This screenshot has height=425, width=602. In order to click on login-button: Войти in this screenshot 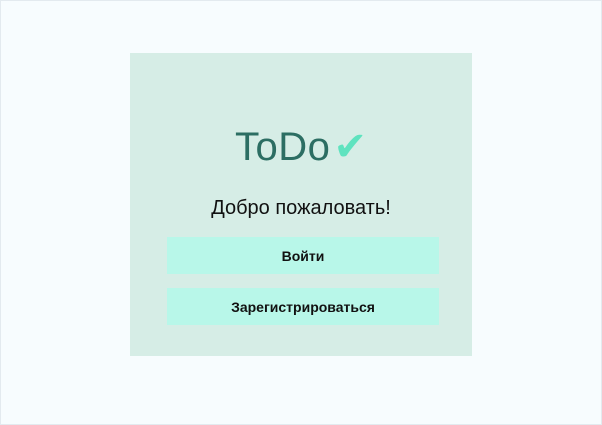, I will do `click(303, 255)`.